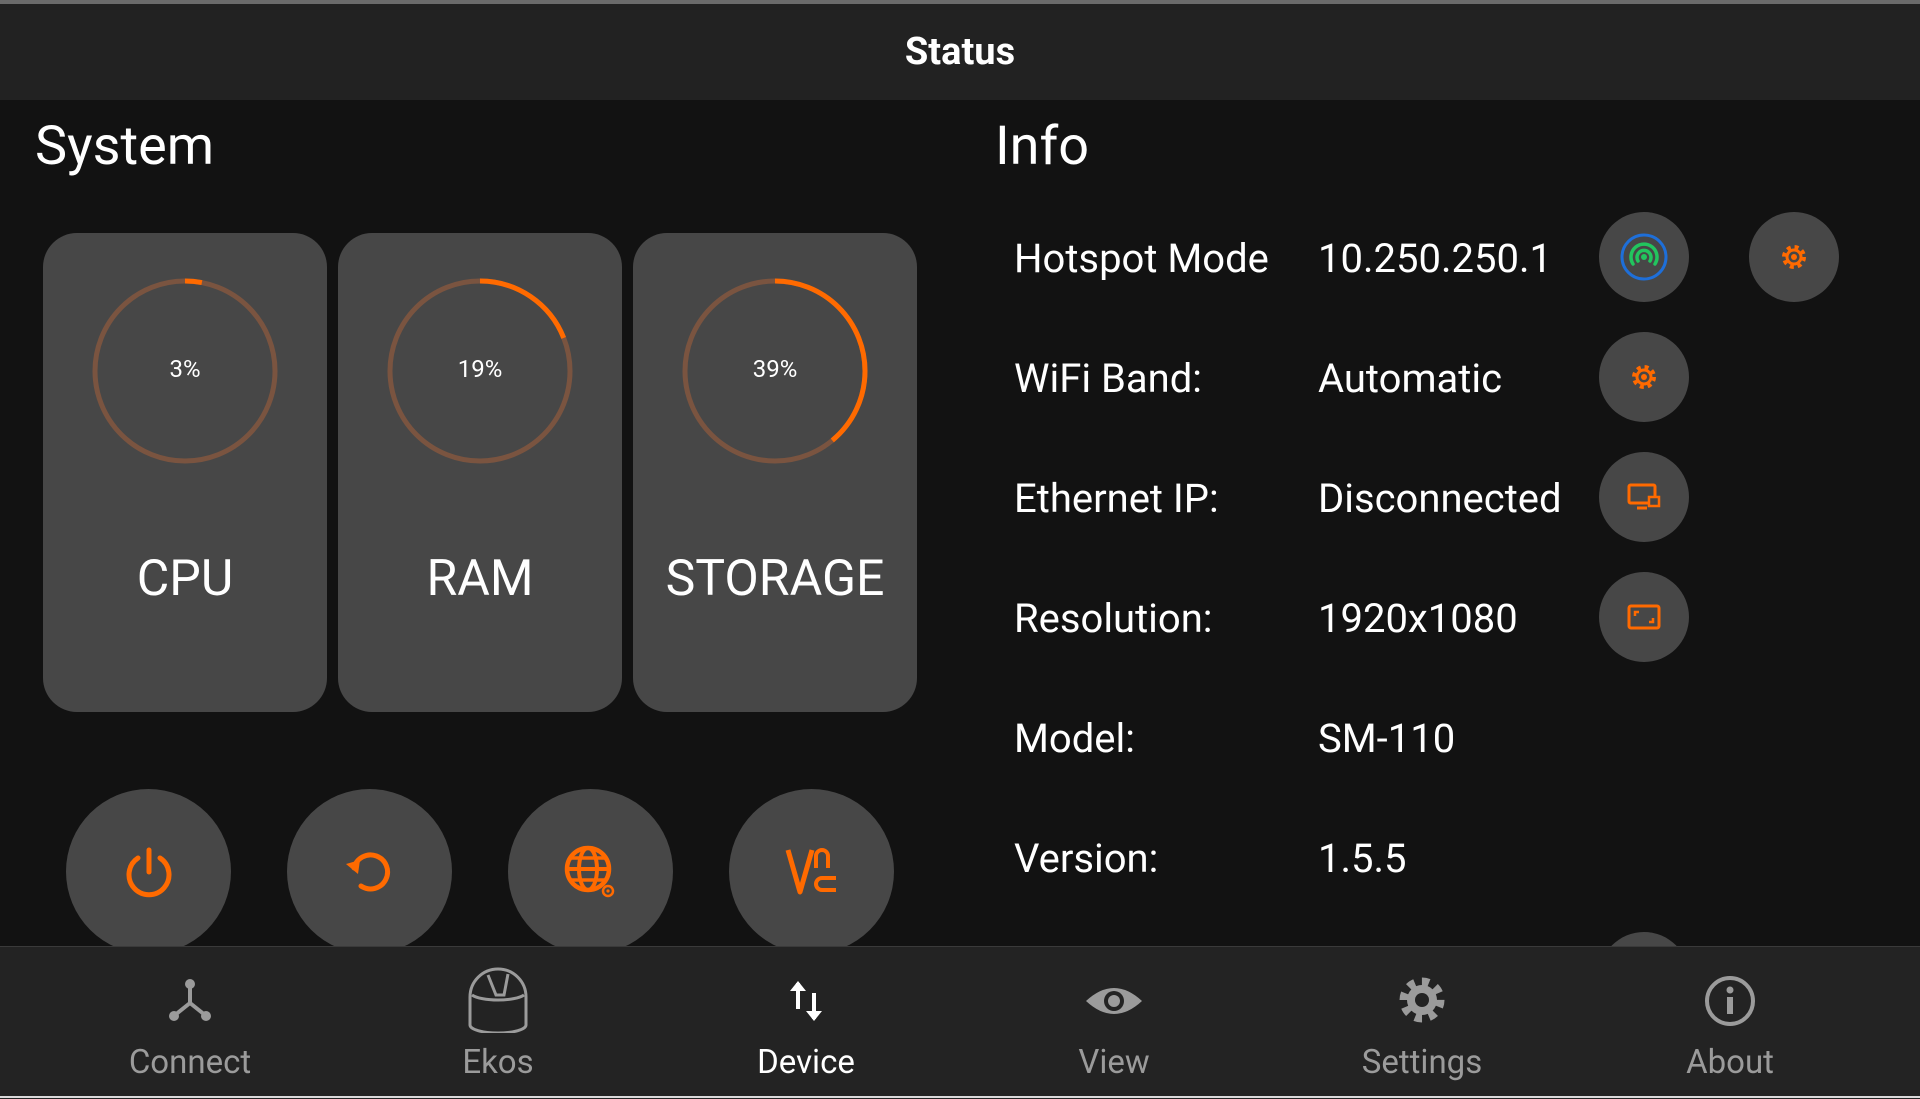 The image size is (1920, 1099). I want to click on cpu-card: 3% CPU, so click(185, 472).